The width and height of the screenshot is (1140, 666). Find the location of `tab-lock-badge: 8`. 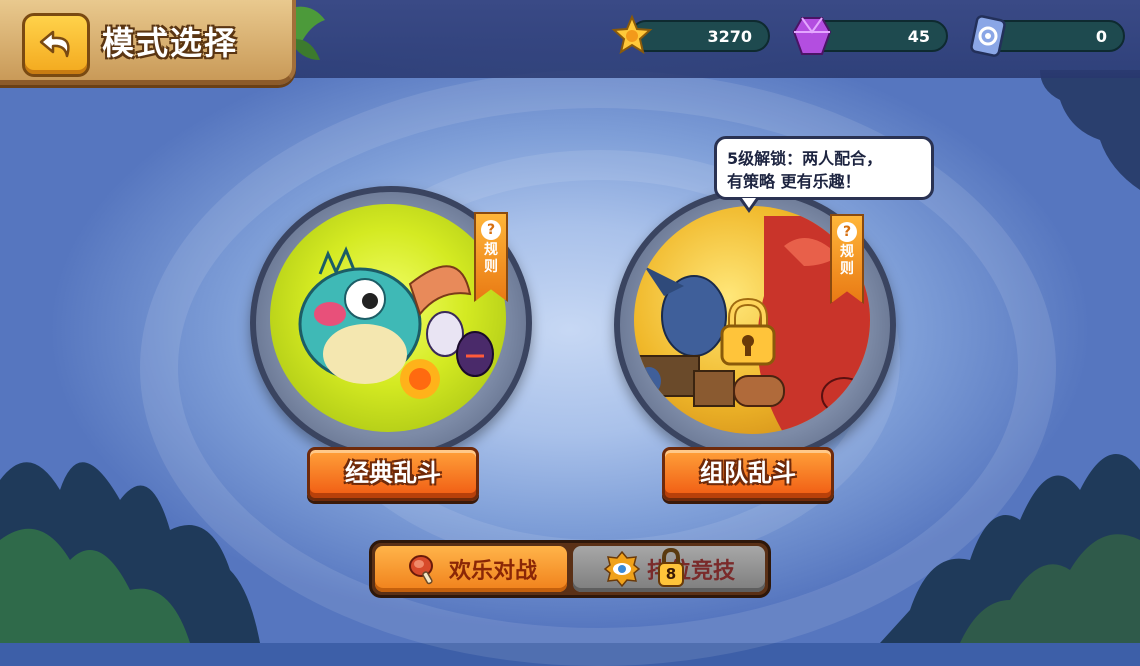

tab-lock-badge: 8 is located at coordinates (671, 567).